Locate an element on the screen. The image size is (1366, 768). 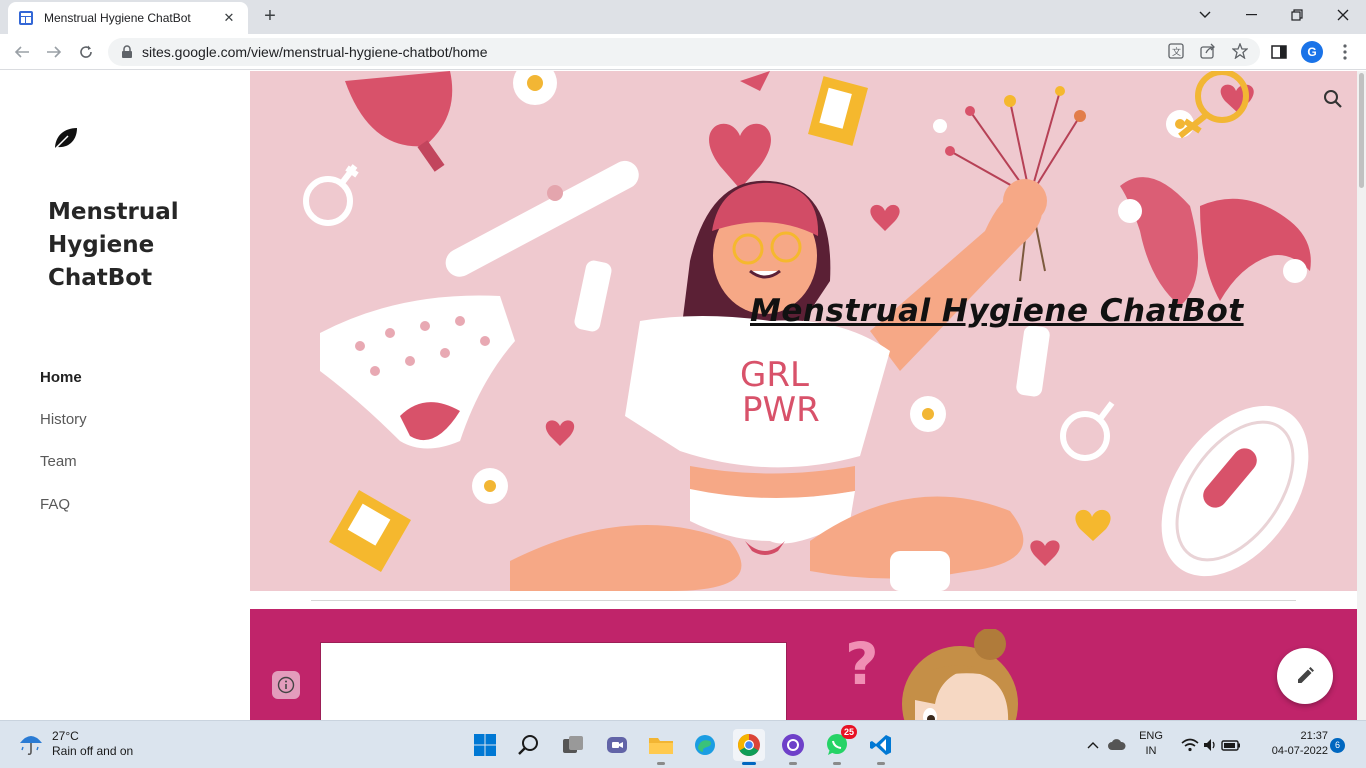
chrome-browser-button is located at coordinates (749, 747).